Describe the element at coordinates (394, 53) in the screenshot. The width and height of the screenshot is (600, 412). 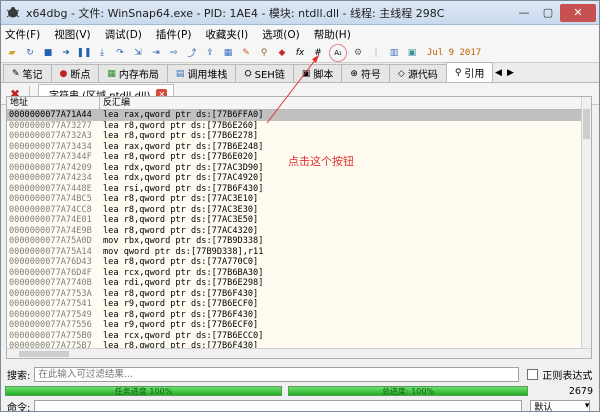
I see `calculator-icon: ▥` at that location.